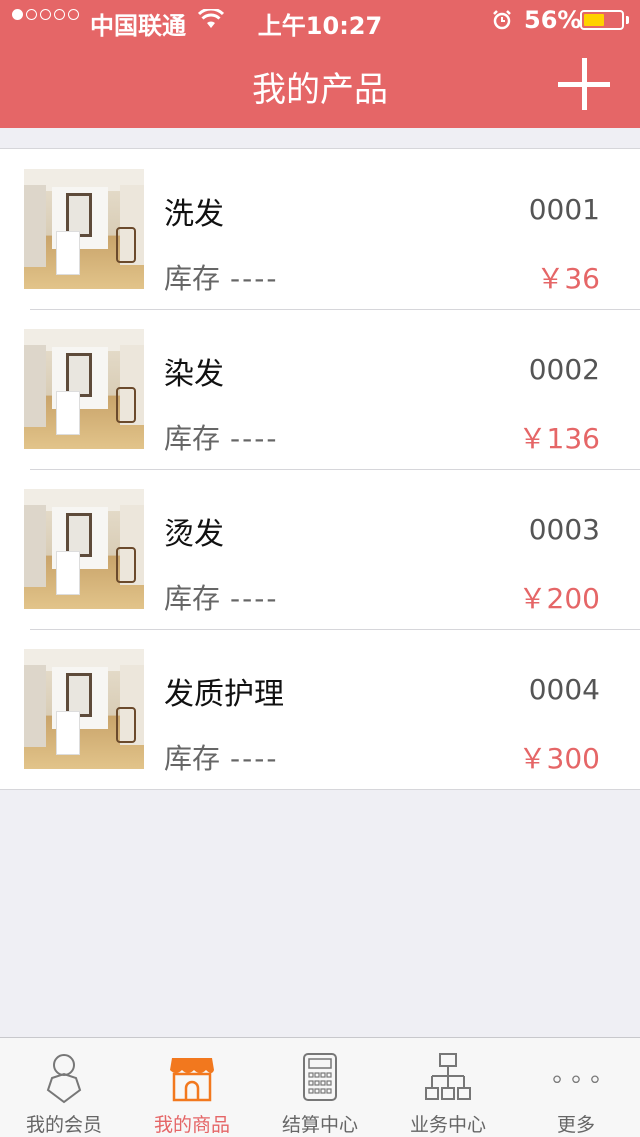  Describe the element at coordinates (502, 20) in the screenshot. I see `alarm-icon` at that location.